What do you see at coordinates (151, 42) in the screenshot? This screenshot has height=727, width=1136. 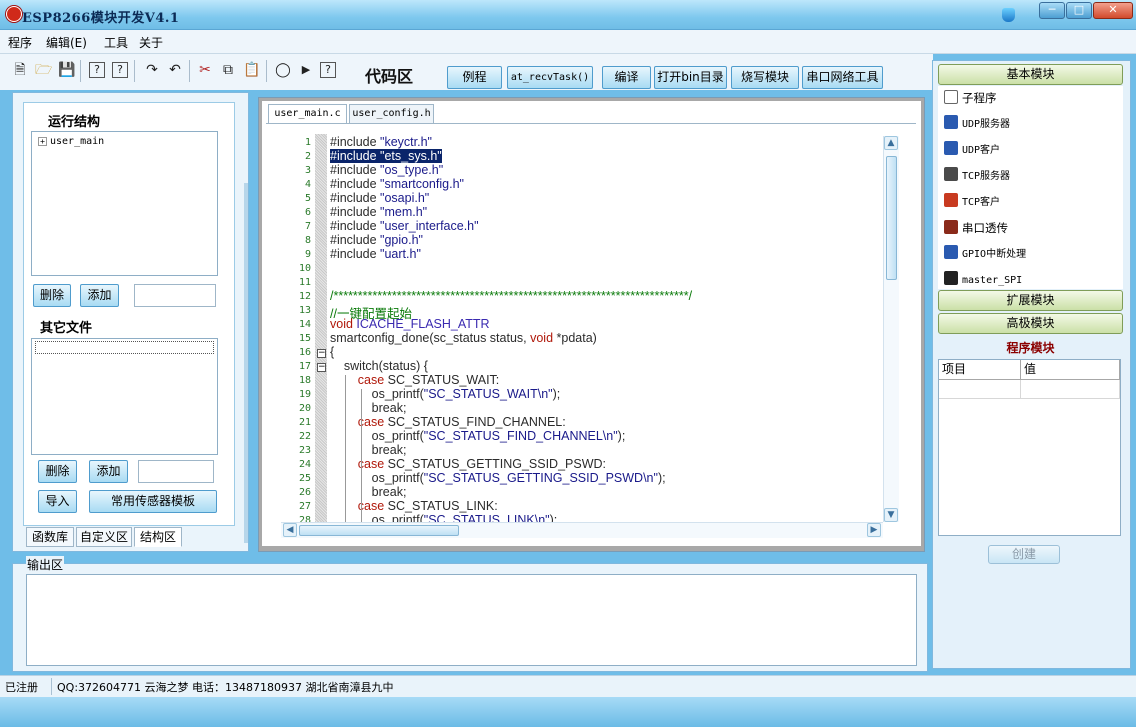 I see `menu-about: 关于` at bounding box center [151, 42].